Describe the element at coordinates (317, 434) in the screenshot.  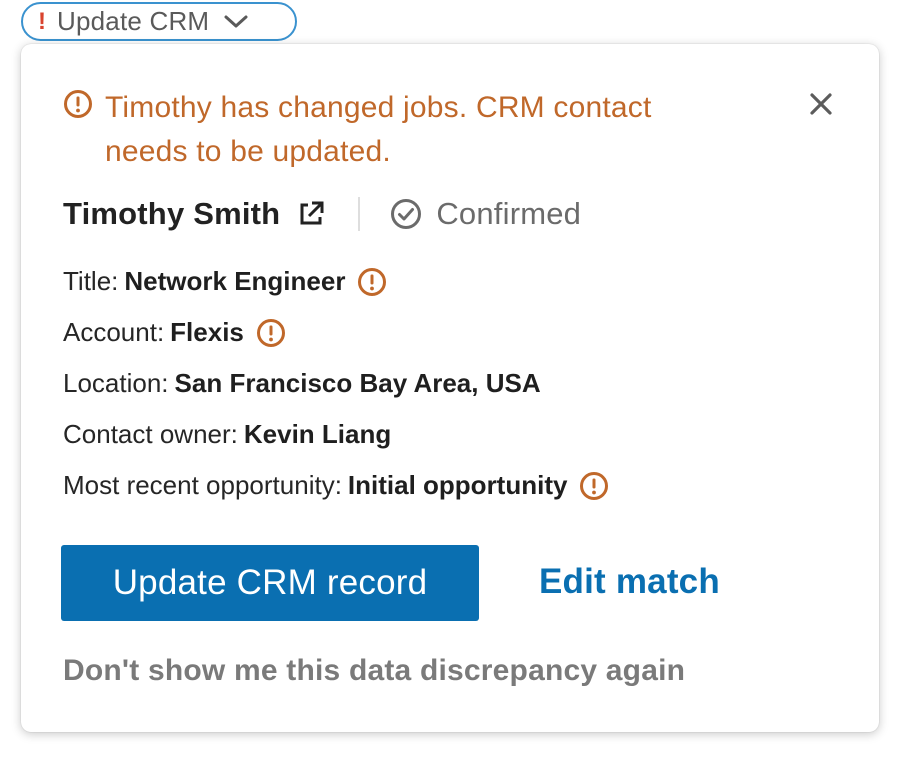
I see `field-contact-owner-value: Kevin Liang` at that location.